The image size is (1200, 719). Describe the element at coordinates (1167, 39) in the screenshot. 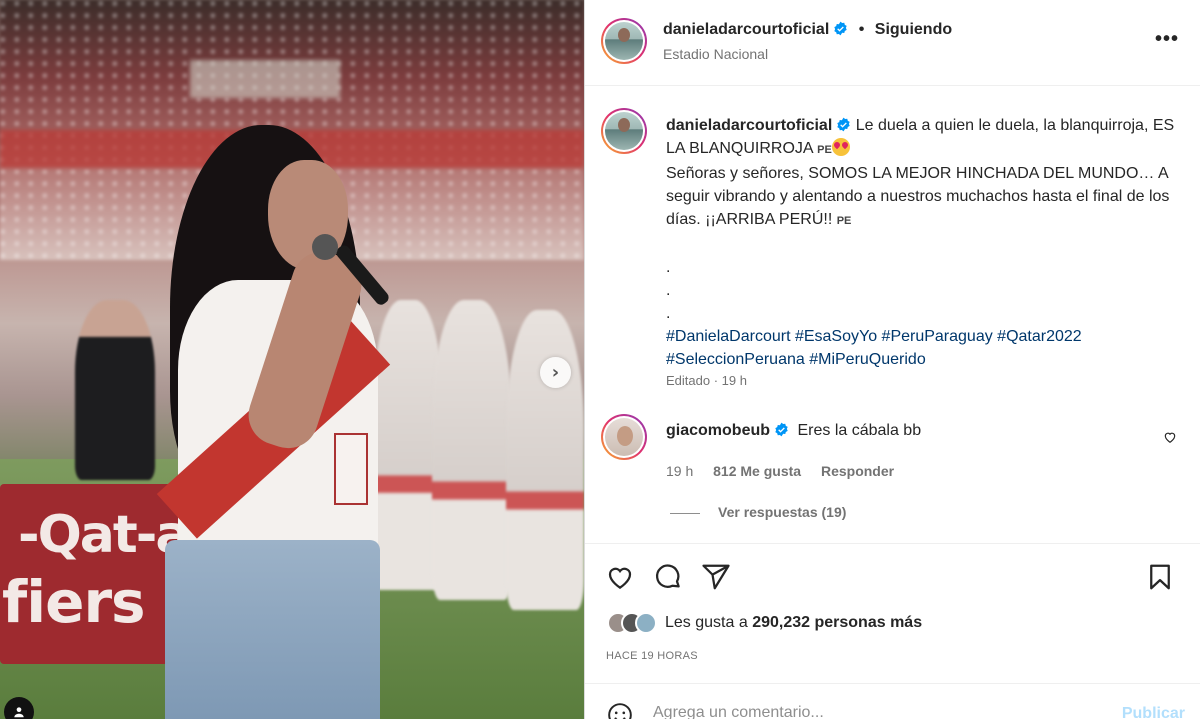

I see `more-icon: •••` at that location.